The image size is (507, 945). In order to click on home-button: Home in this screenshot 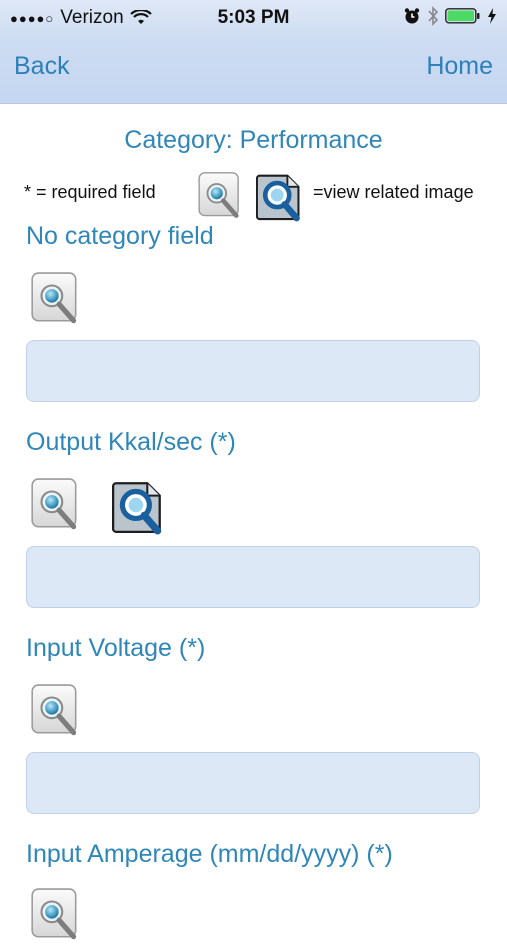, I will do `click(459, 66)`.